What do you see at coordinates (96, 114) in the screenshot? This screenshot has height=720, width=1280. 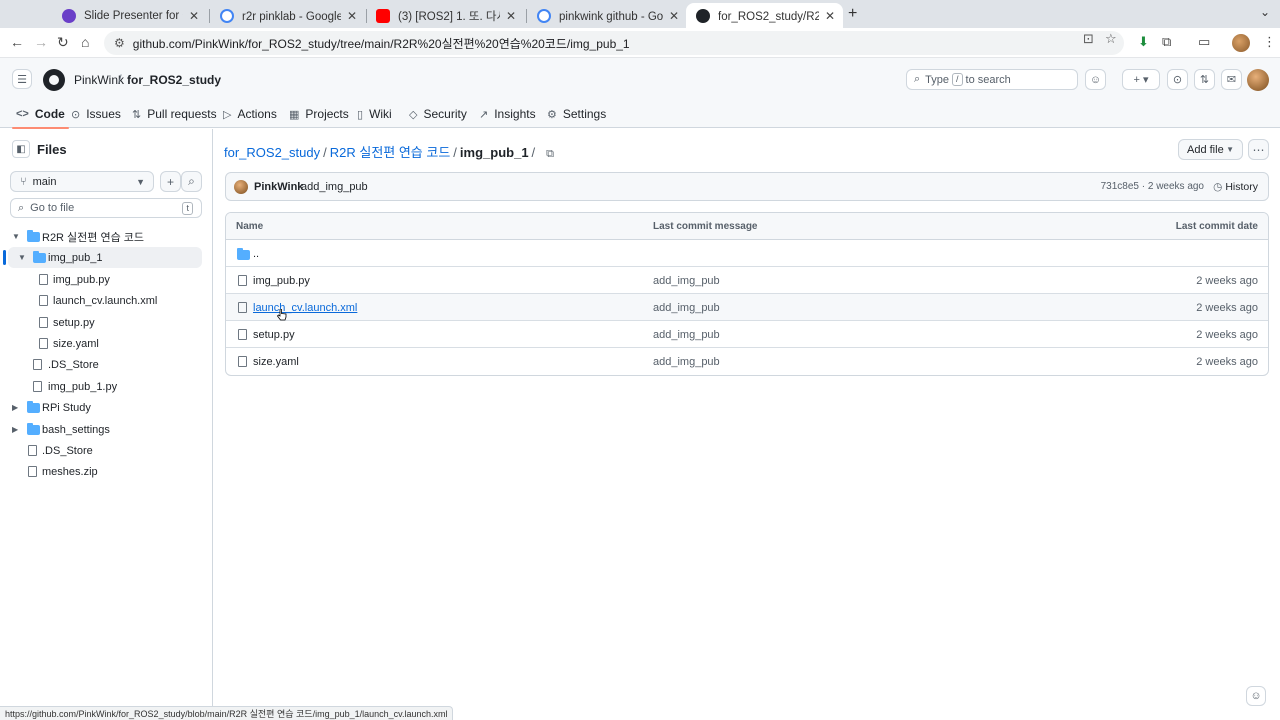 I see `tab-issues: ⊙ Issues` at bounding box center [96, 114].